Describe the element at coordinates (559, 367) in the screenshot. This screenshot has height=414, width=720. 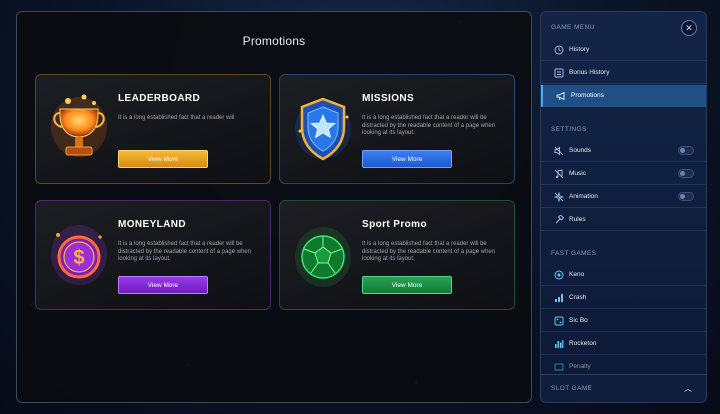
I see `penalty-icon` at that location.